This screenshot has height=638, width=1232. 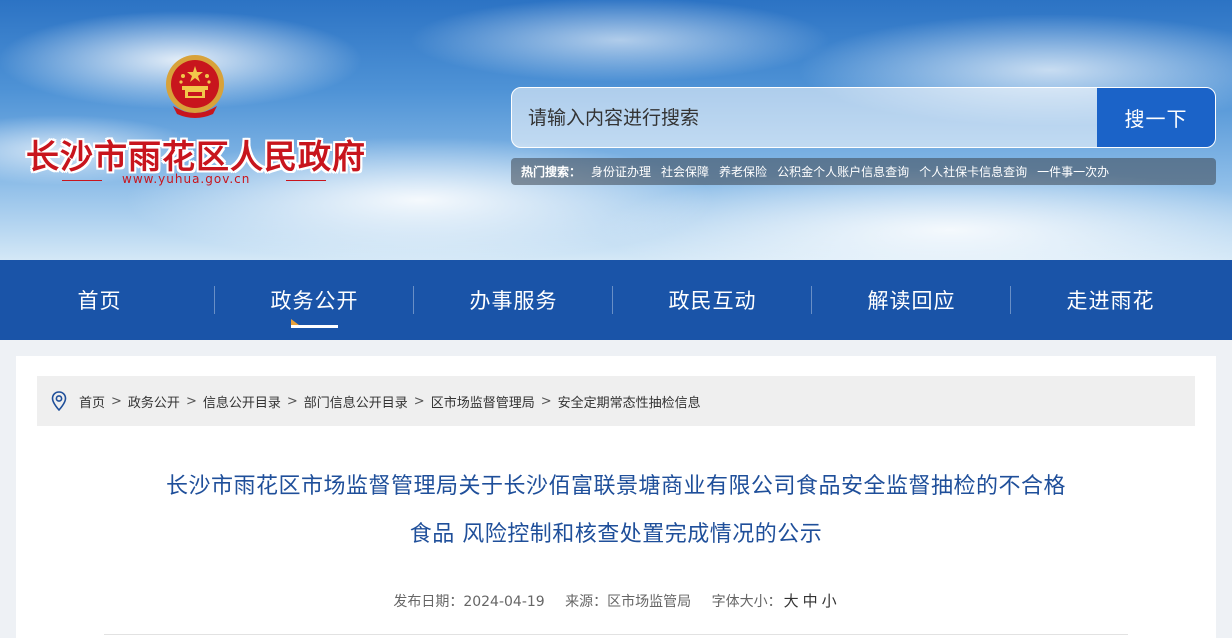 What do you see at coordinates (195, 86) in the screenshot?
I see `national-emblem-icon` at bounding box center [195, 86].